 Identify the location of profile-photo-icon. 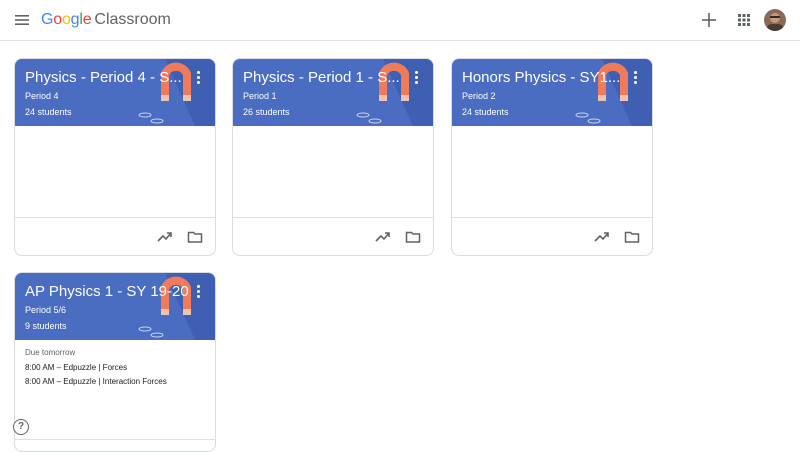
(775, 20).